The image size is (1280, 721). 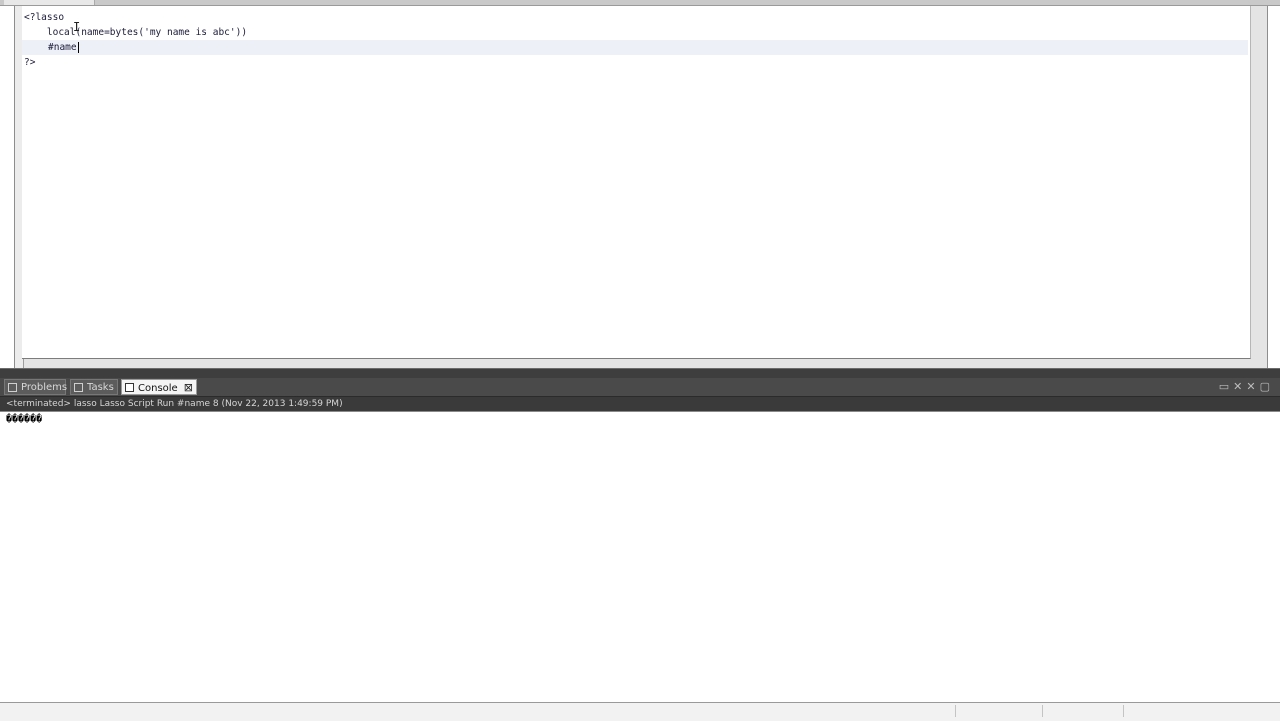 I want to click on remove-launch-icon: ✕, so click(x=1239, y=386).